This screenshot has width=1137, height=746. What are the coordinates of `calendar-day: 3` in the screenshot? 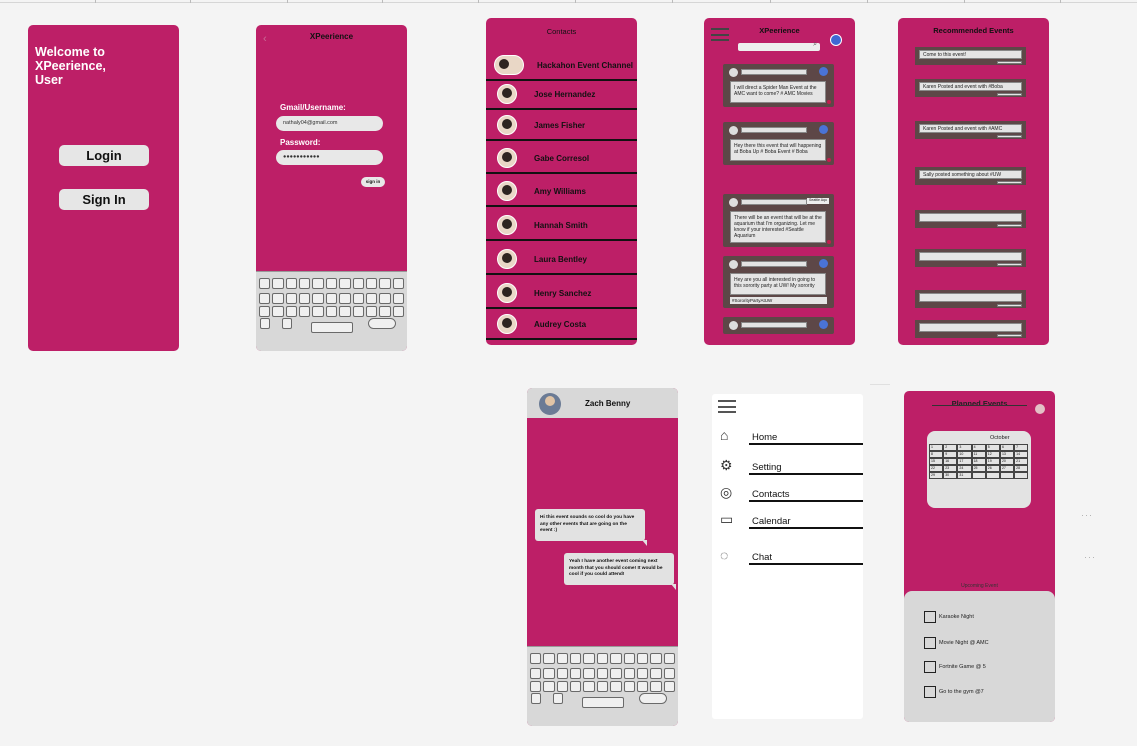 It's located at (964, 447).